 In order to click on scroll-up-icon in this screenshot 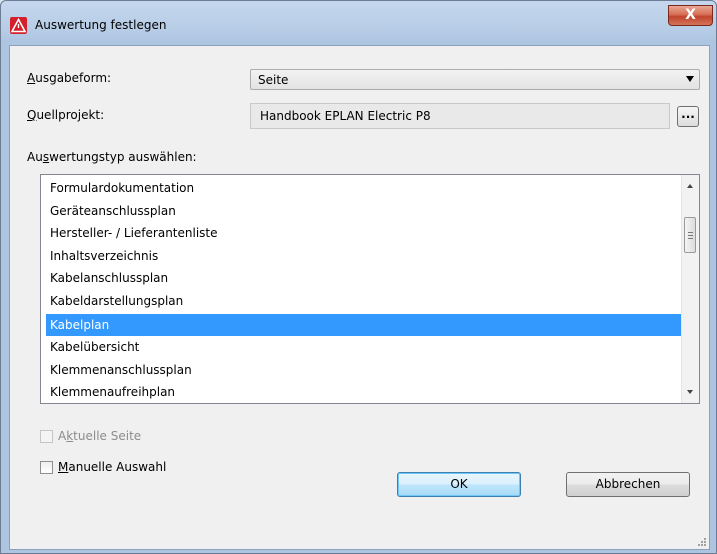, I will do `click(690, 186)`.